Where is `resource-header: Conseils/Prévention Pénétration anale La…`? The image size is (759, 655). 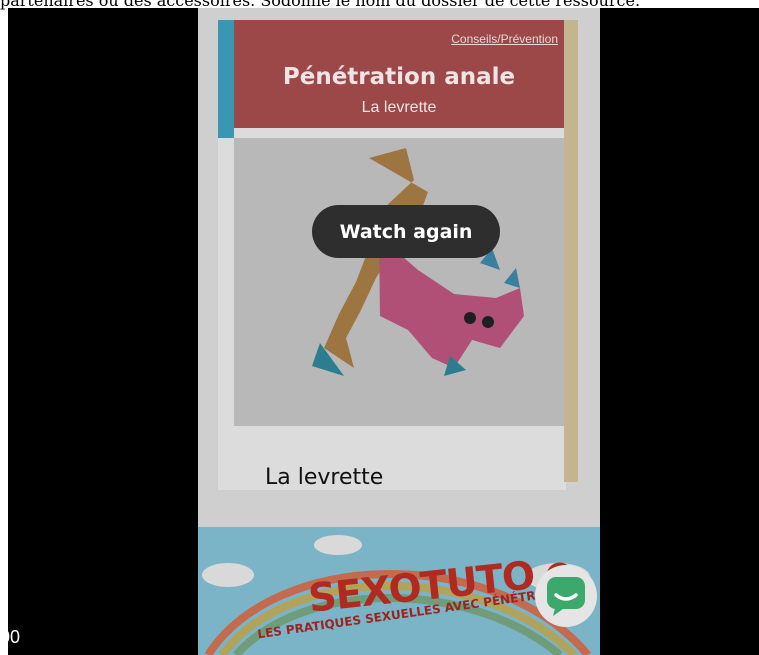 resource-header: Conseils/Prévention Pénétration anale La… is located at coordinates (399, 74).